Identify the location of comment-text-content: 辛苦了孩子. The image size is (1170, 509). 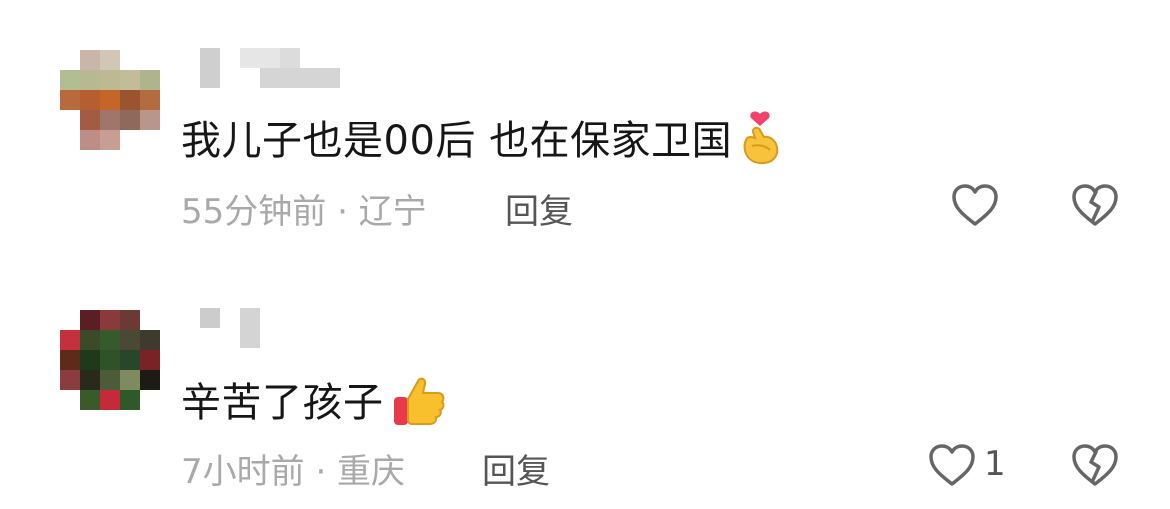
(282, 403).